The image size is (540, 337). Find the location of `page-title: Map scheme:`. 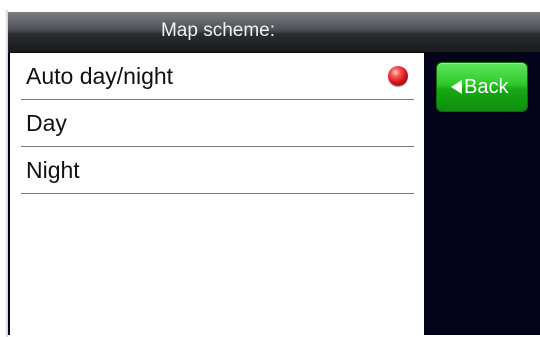

page-title: Map scheme: is located at coordinates (218, 30).